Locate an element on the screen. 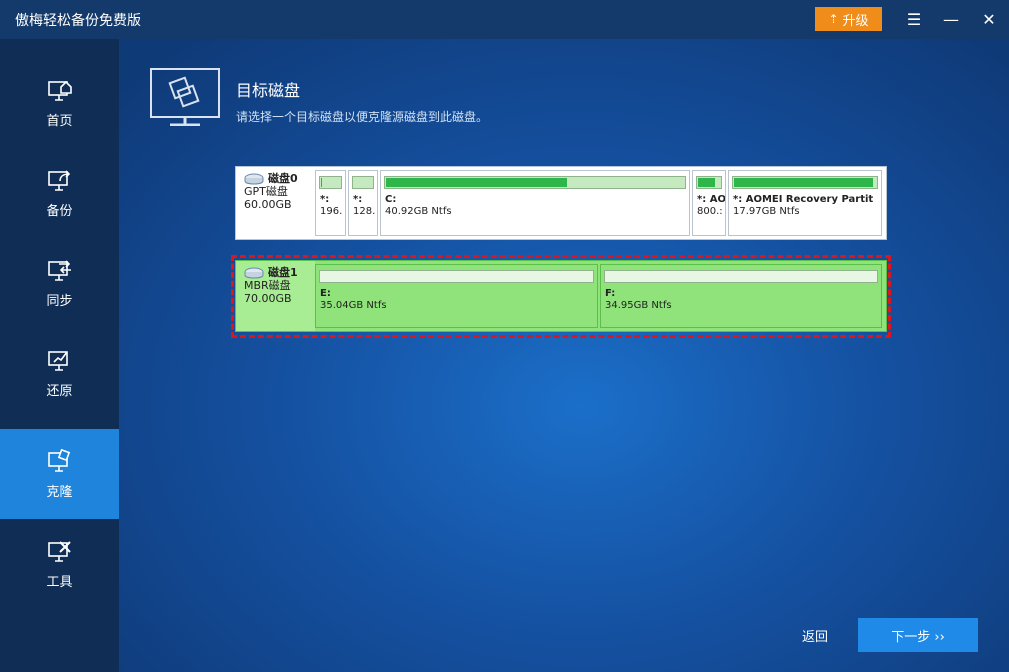  partition: *: 196. is located at coordinates (330, 203).